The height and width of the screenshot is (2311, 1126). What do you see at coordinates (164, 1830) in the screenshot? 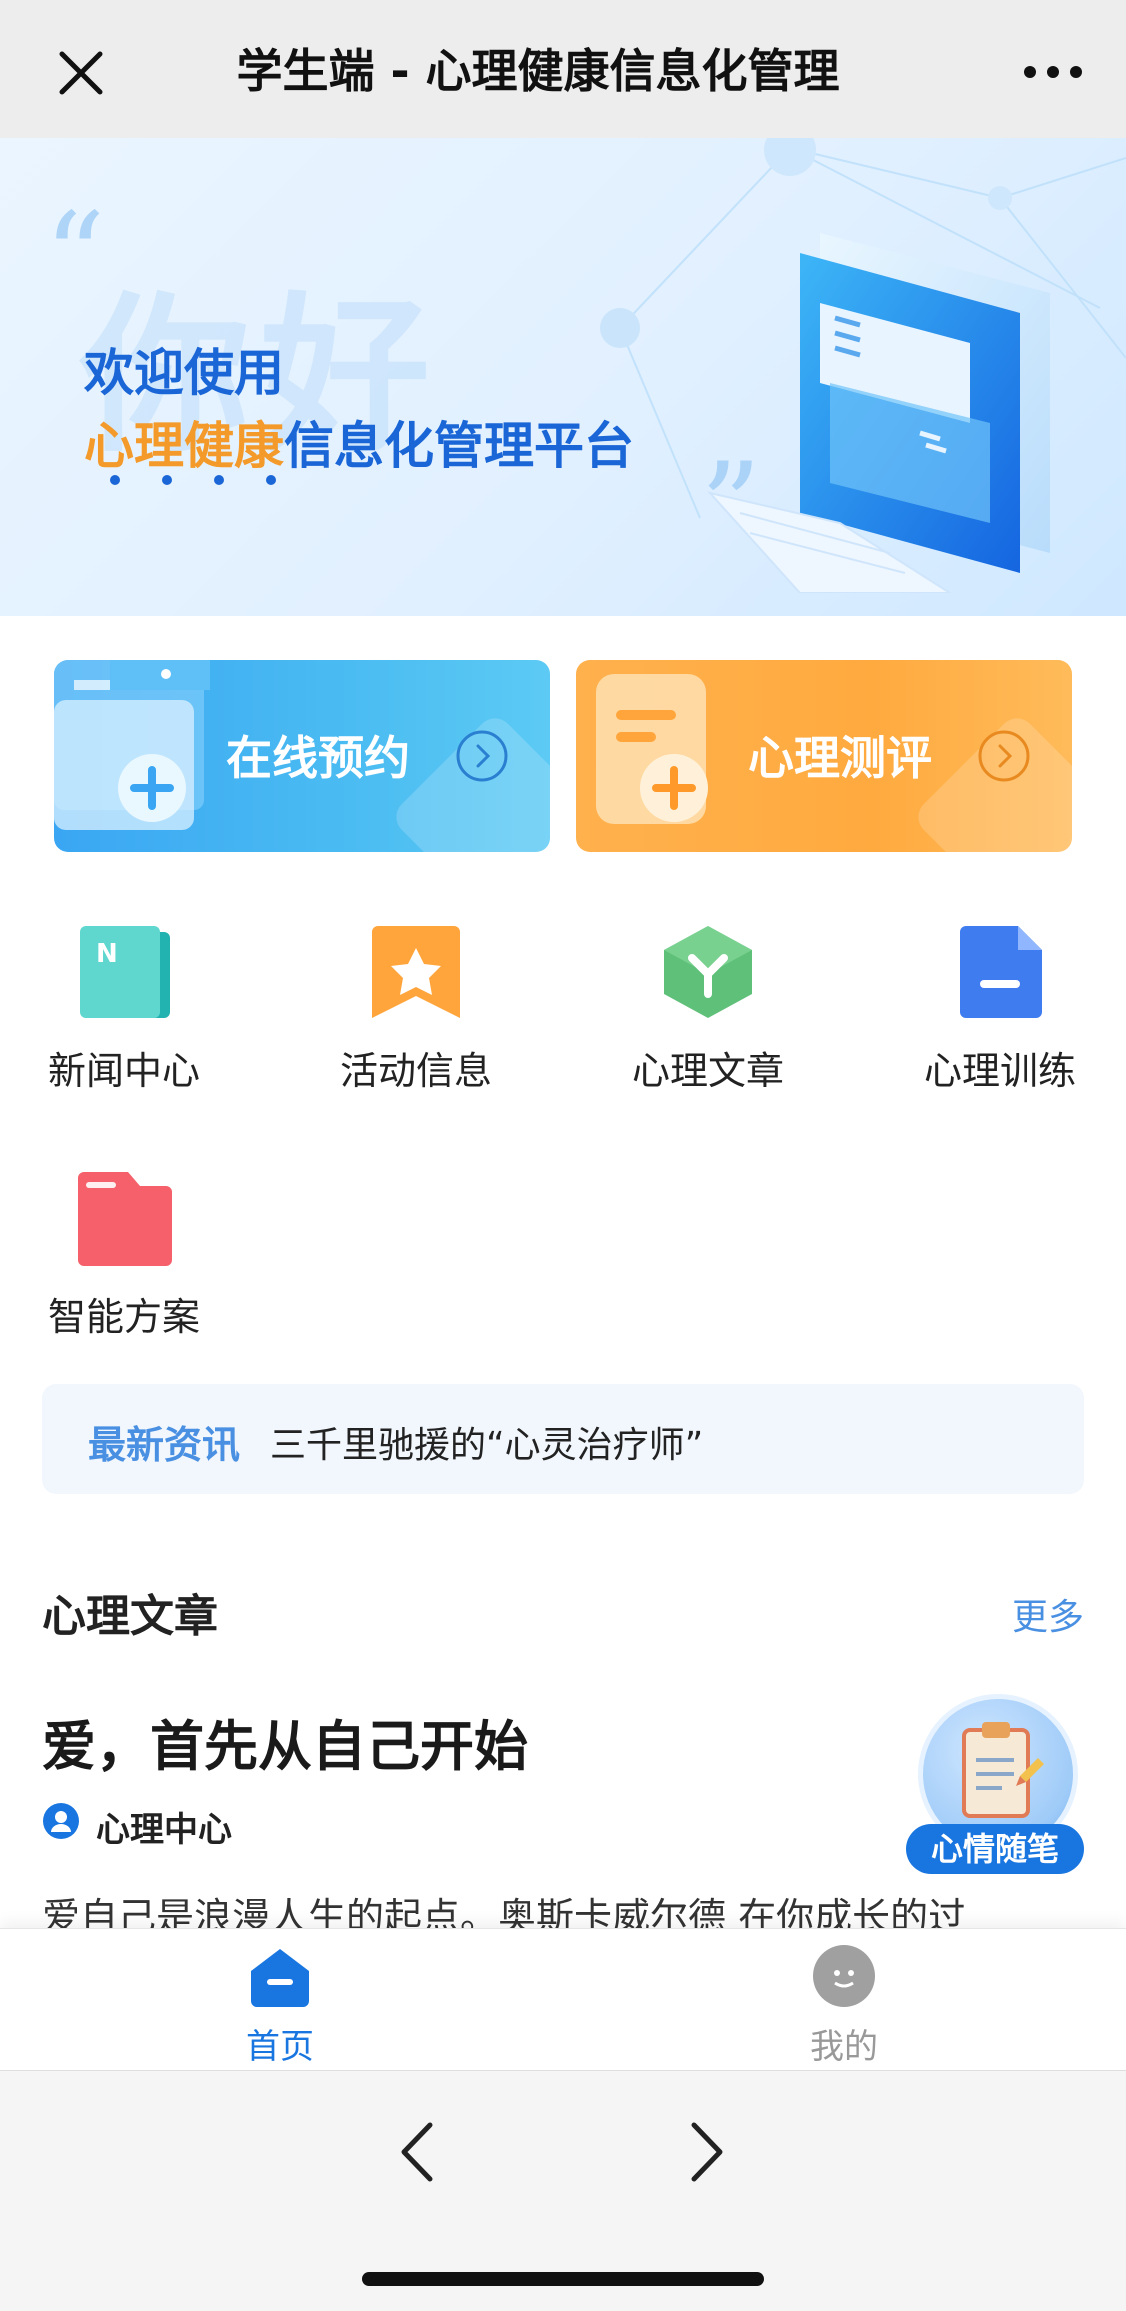
I see `article-author-name: 心理中心` at bounding box center [164, 1830].